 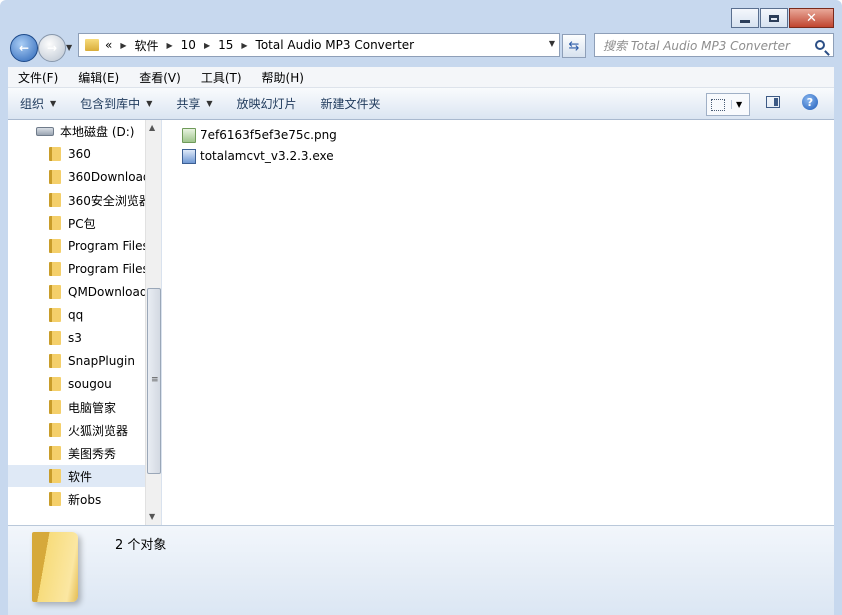 I want to click on include-in-library-button: 包含到库中 ▼, so click(x=116, y=103).